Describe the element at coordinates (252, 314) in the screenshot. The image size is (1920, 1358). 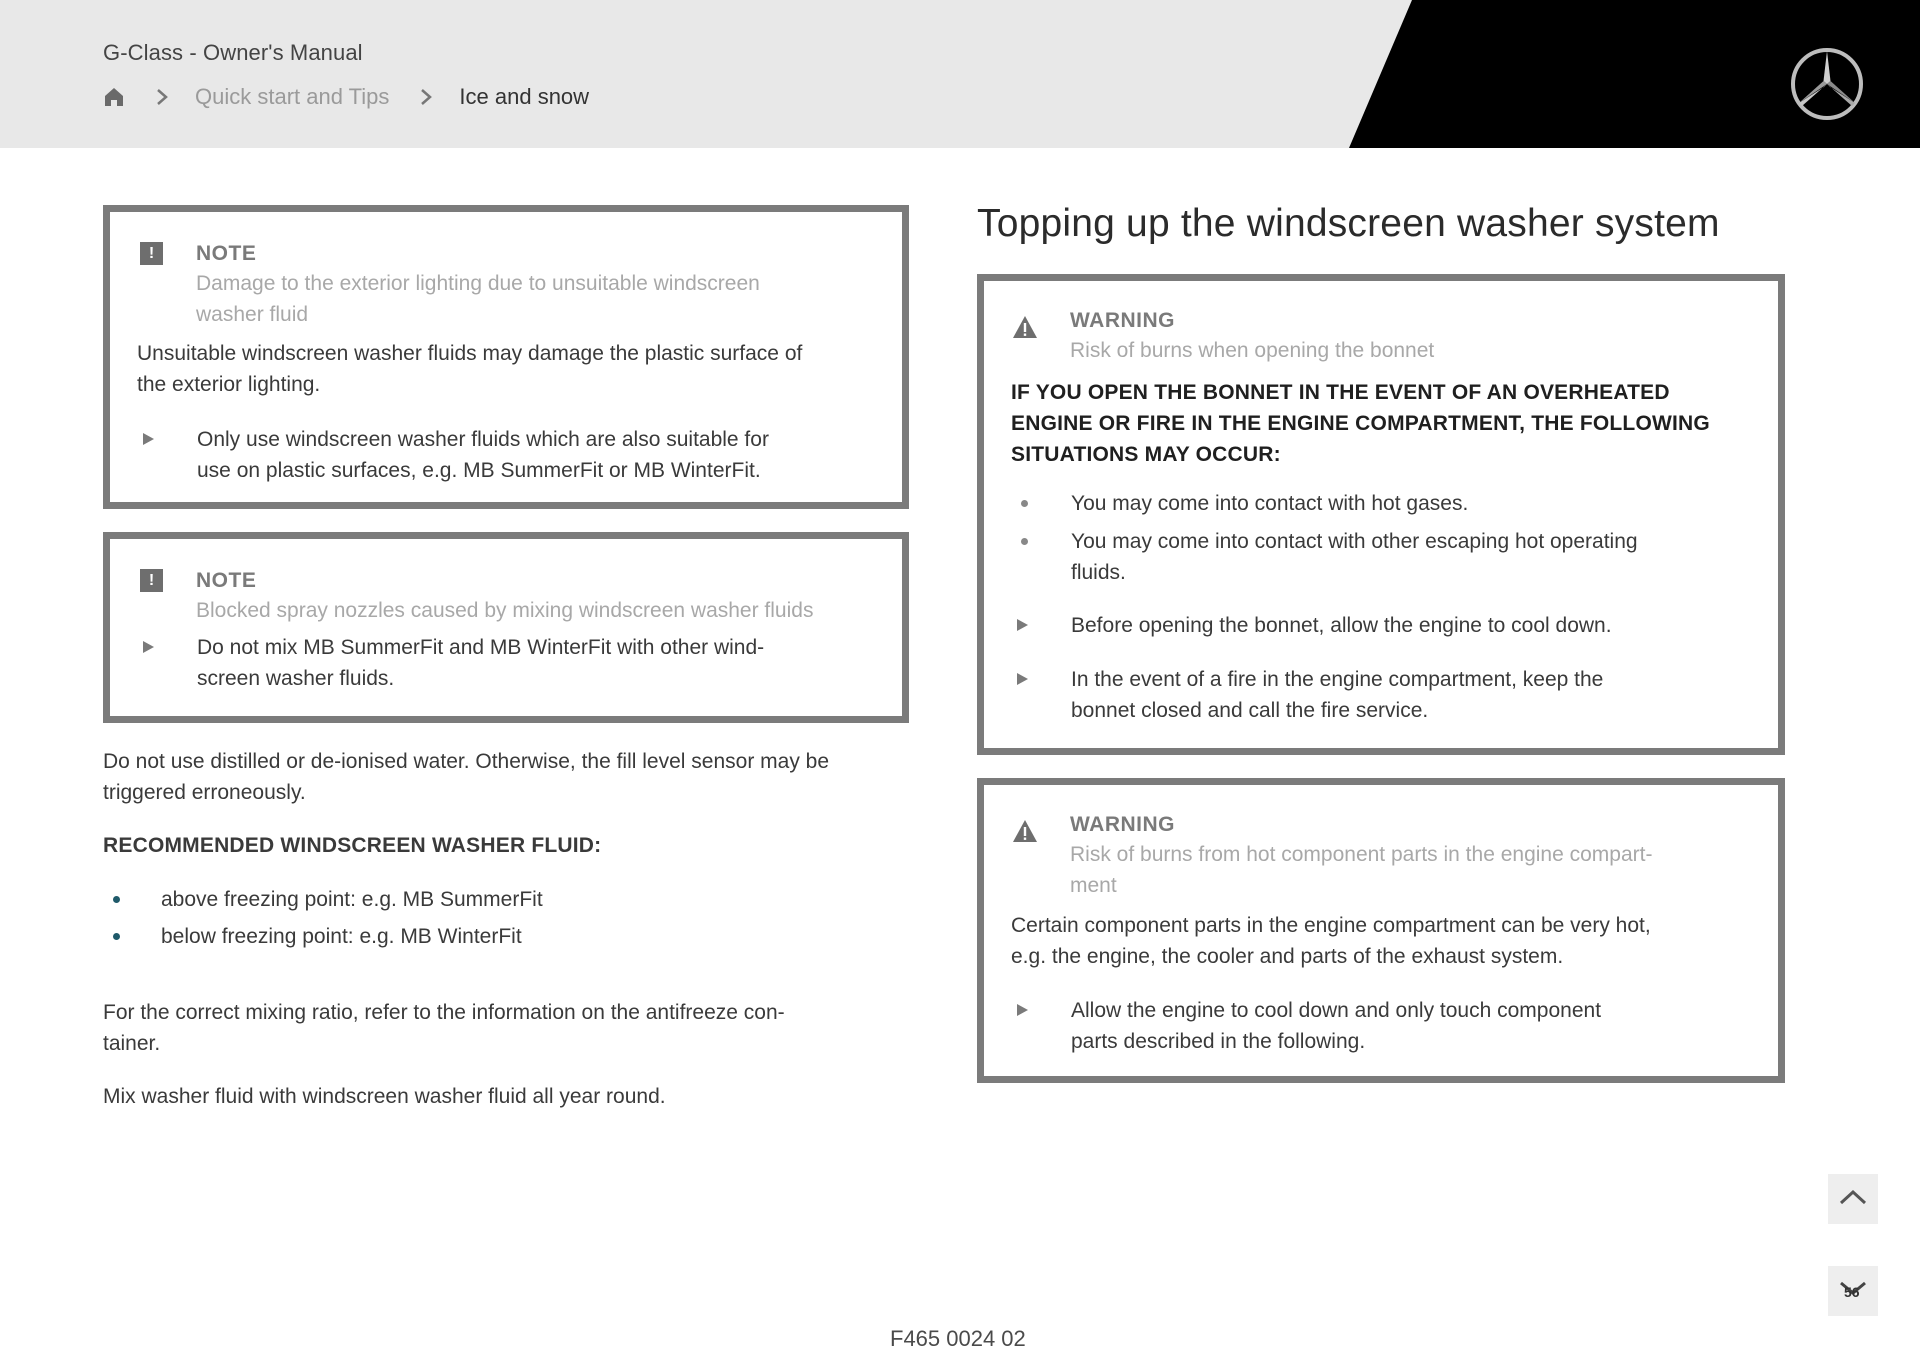
I see `note-subtitle-line: washer fluid` at that location.